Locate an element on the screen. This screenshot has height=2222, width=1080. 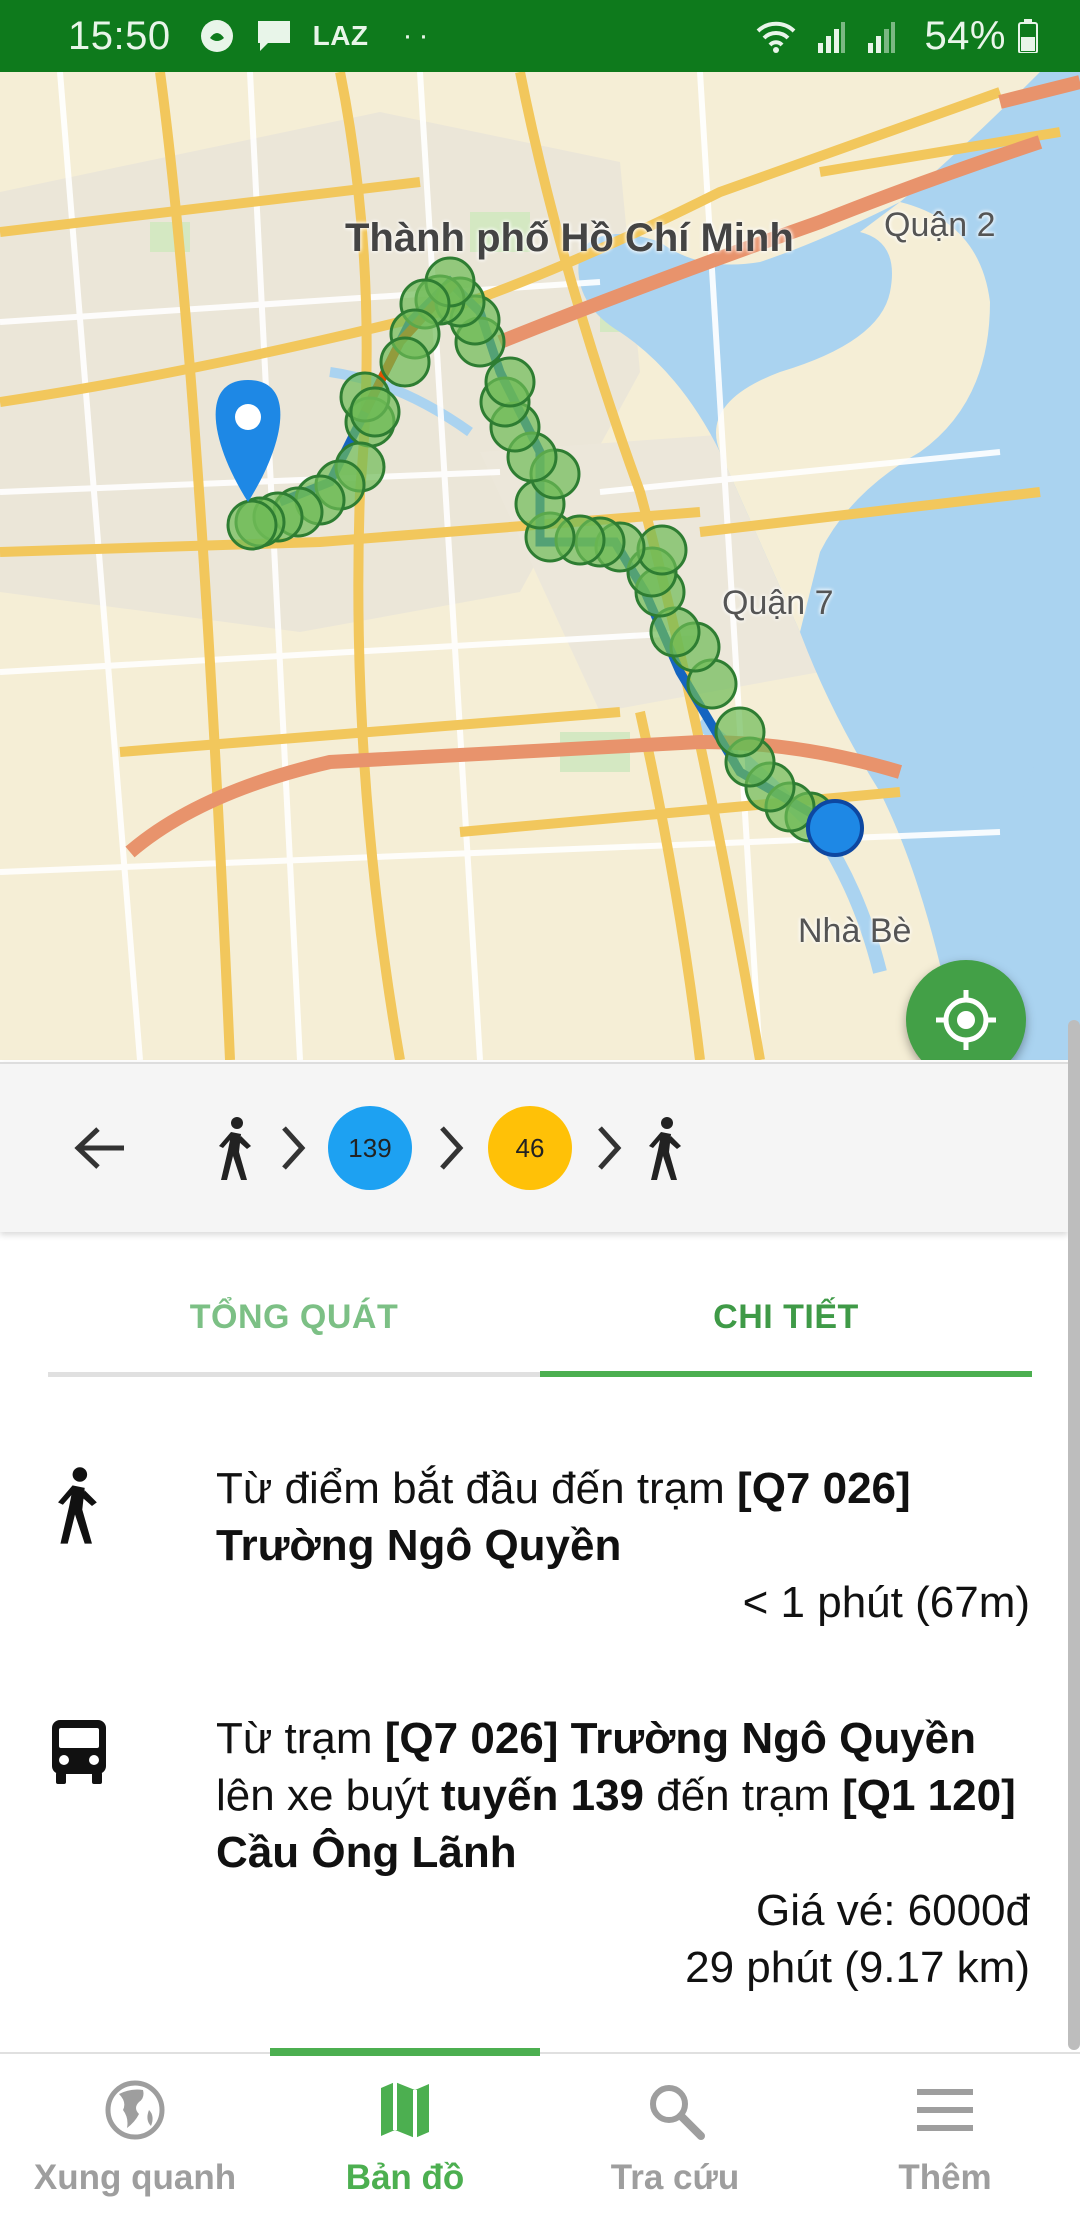
arrow-left-icon is located at coordinates (99, 1148).